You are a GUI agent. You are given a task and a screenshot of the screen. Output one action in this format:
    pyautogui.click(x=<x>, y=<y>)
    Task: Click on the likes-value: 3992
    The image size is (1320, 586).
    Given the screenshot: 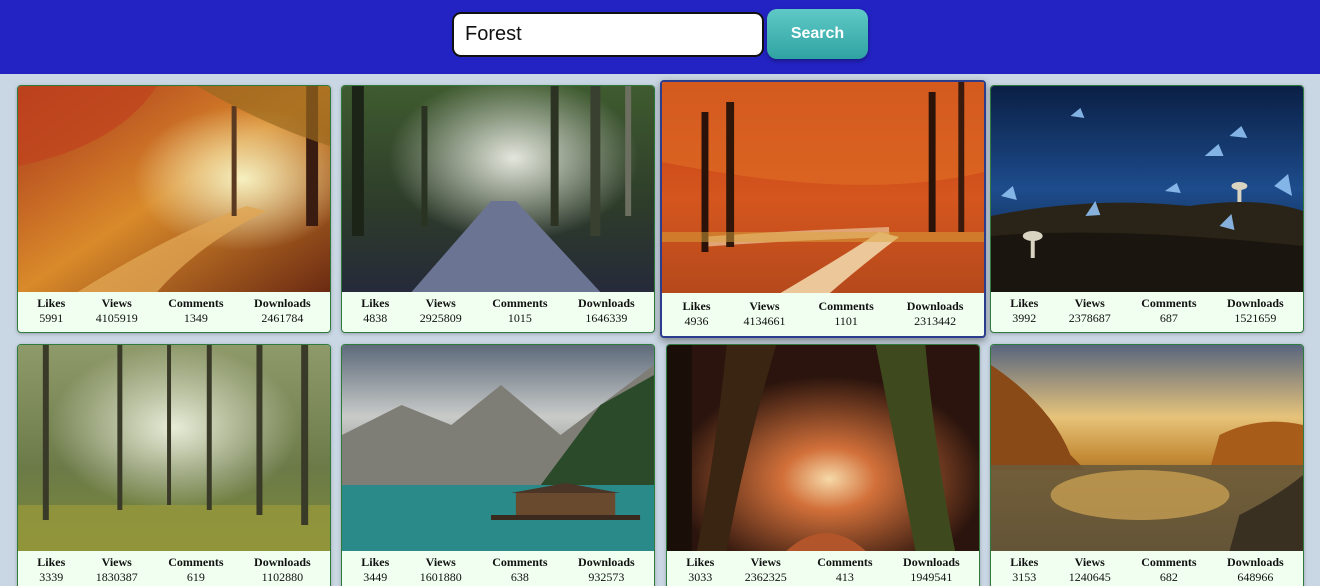 What is the action you would take?
    pyautogui.click(x=1024, y=318)
    